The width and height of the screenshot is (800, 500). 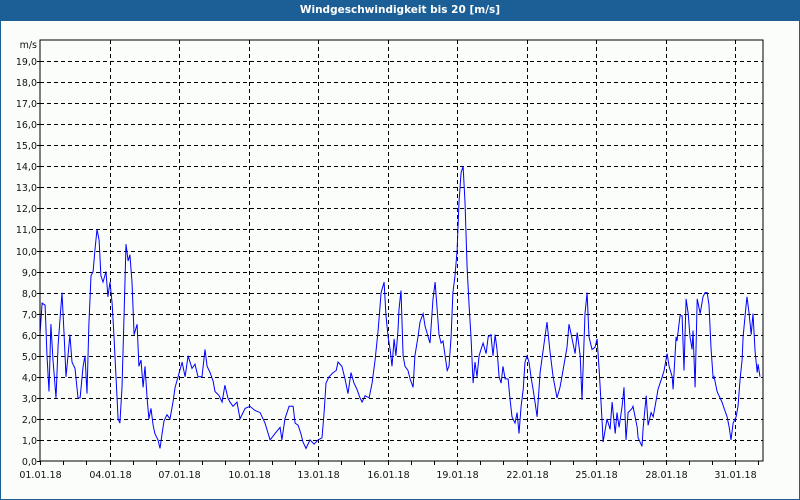 What do you see at coordinates (249, 475) in the screenshot?
I see `x-tick-label: 10.01.18` at bounding box center [249, 475].